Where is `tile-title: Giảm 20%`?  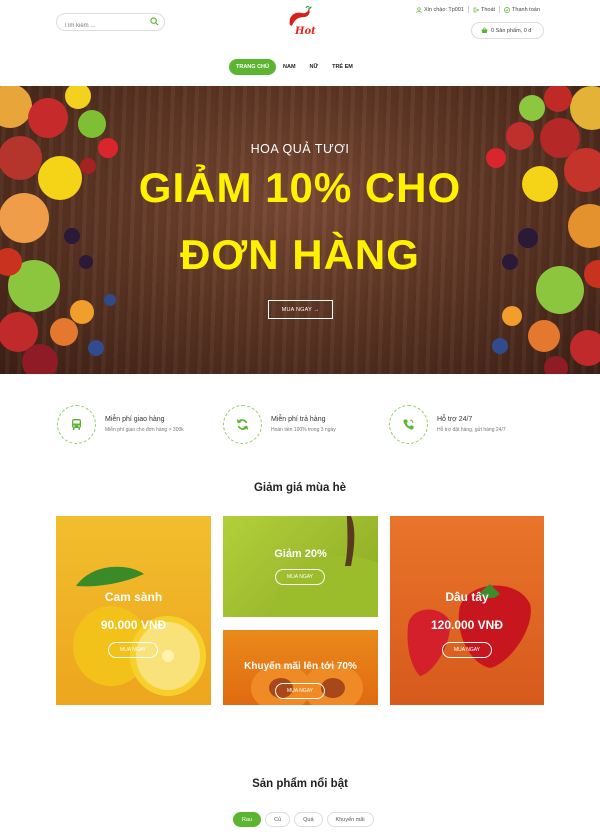
tile-title: Giảm 20% is located at coordinates (300, 554).